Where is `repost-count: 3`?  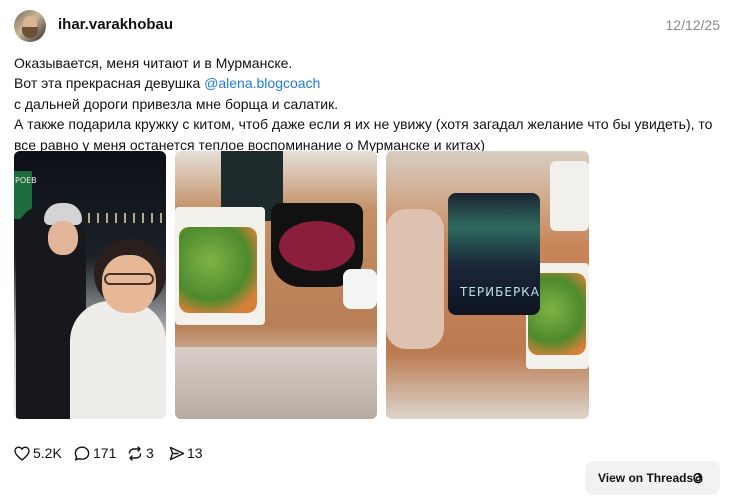 repost-count: 3 is located at coordinates (150, 453).